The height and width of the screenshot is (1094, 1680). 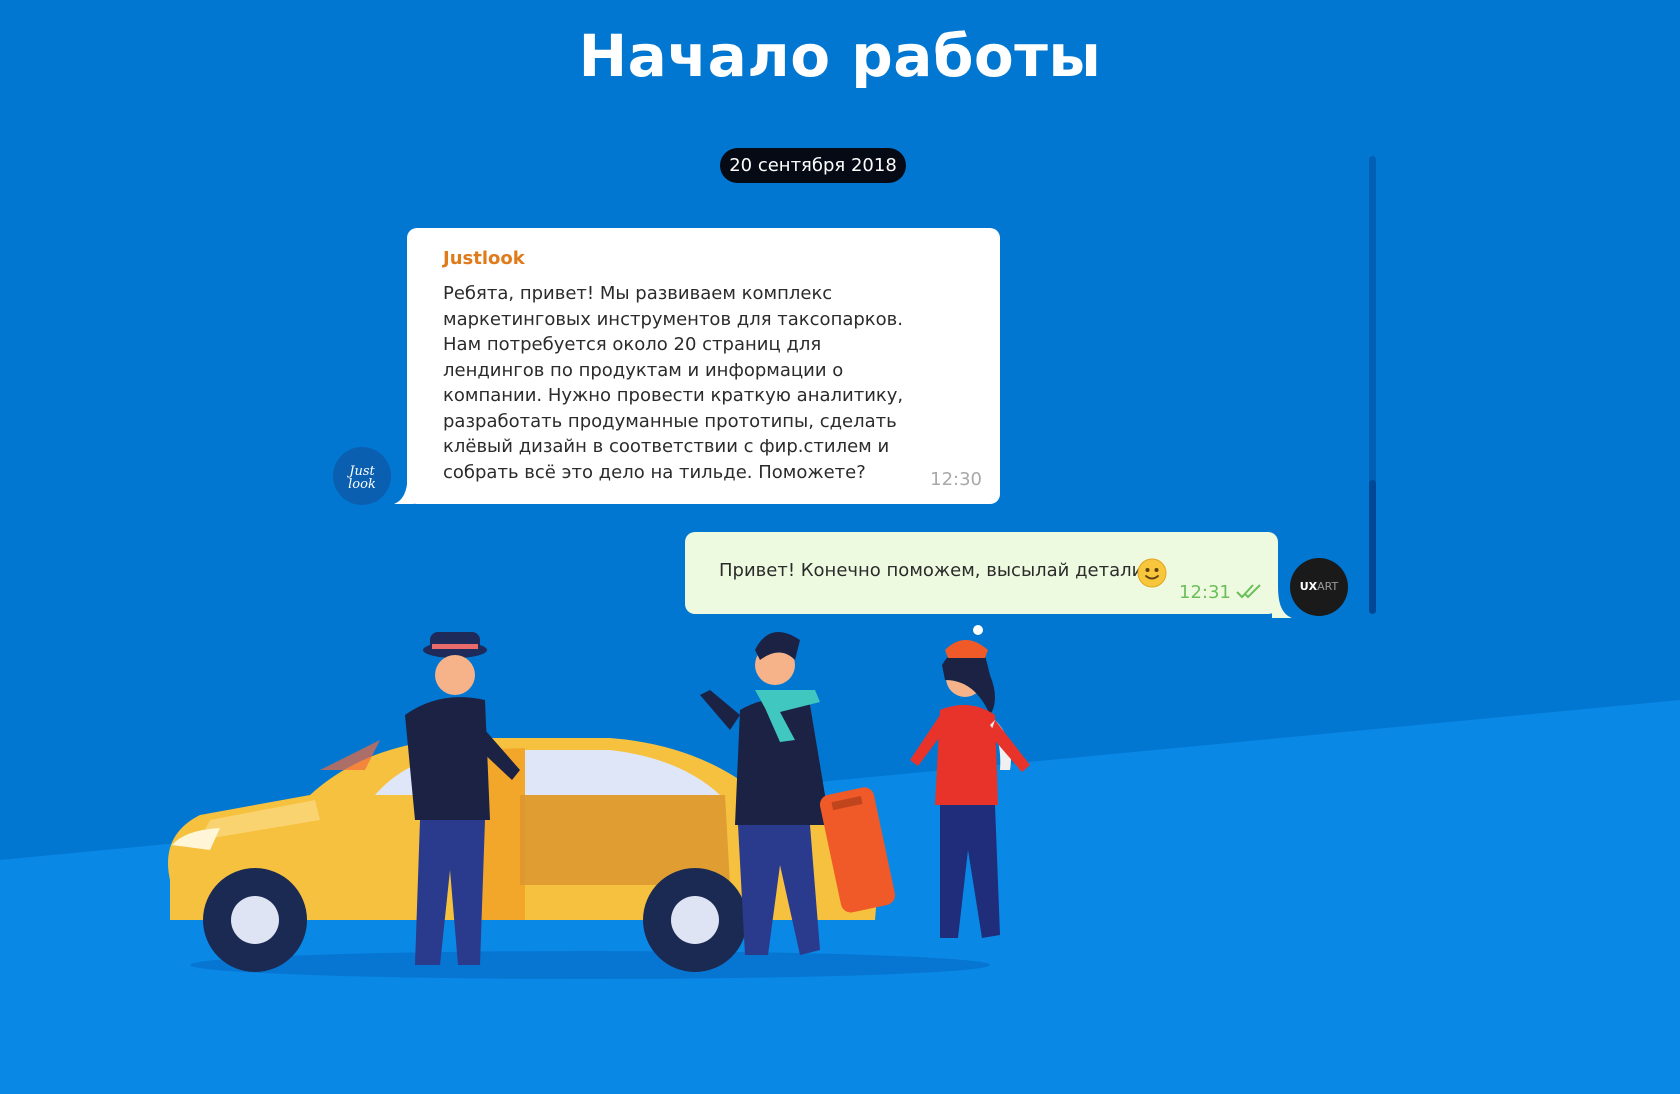 What do you see at coordinates (362, 484) in the screenshot?
I see `svg-text: look` at bounding box center [362, 484].